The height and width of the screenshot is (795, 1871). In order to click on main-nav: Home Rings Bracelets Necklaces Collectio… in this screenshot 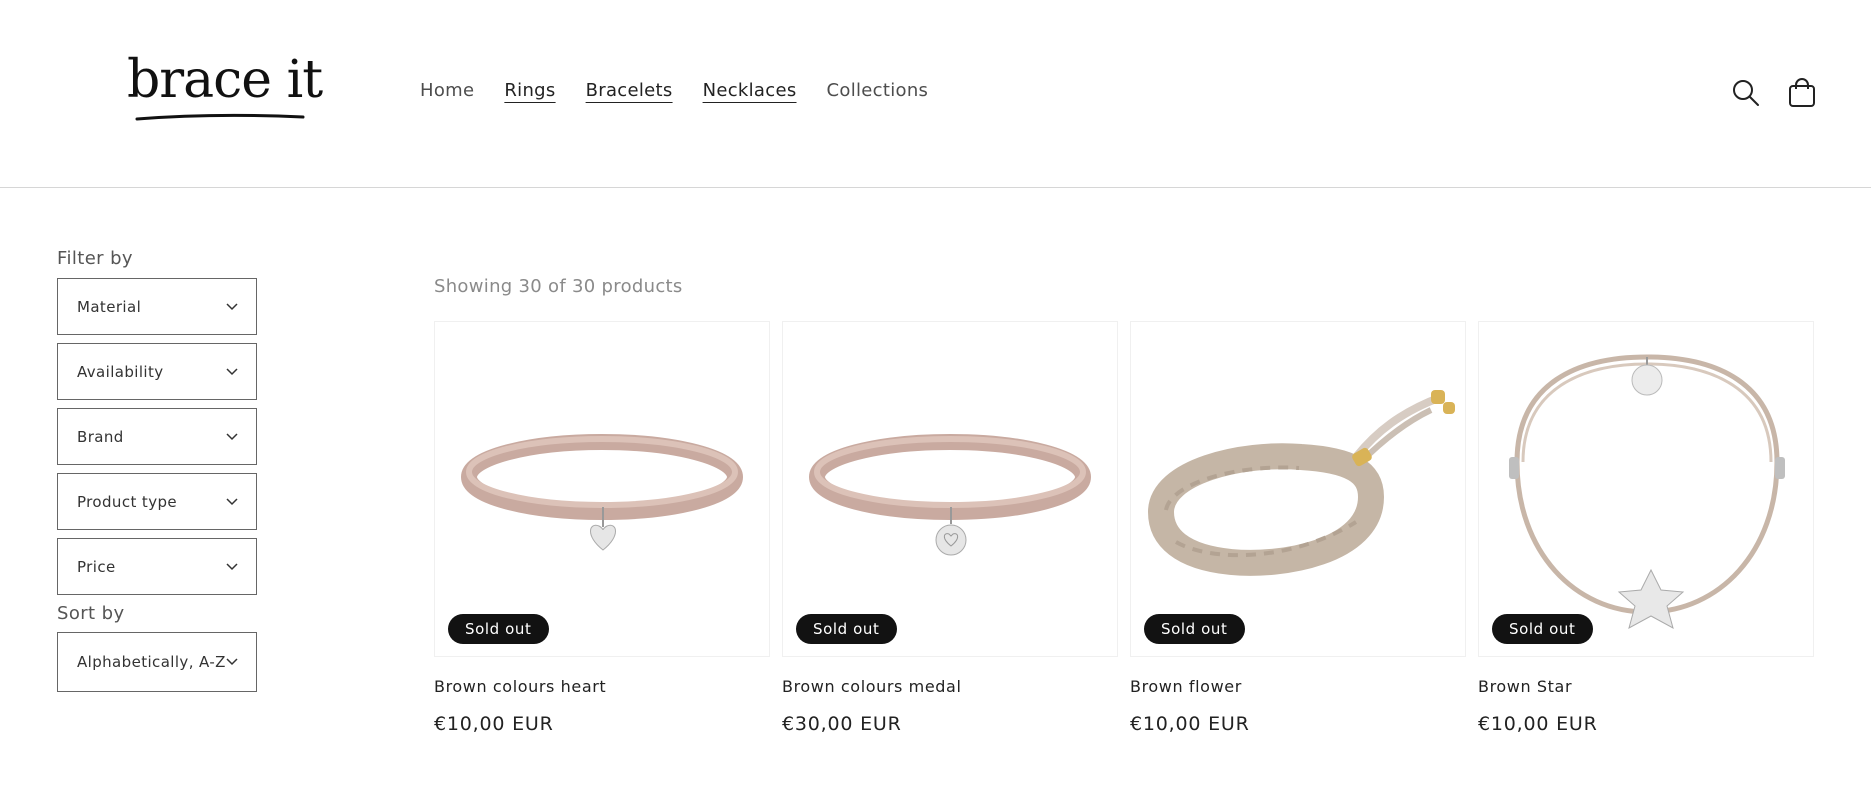, I will do `click(689, 90)`.